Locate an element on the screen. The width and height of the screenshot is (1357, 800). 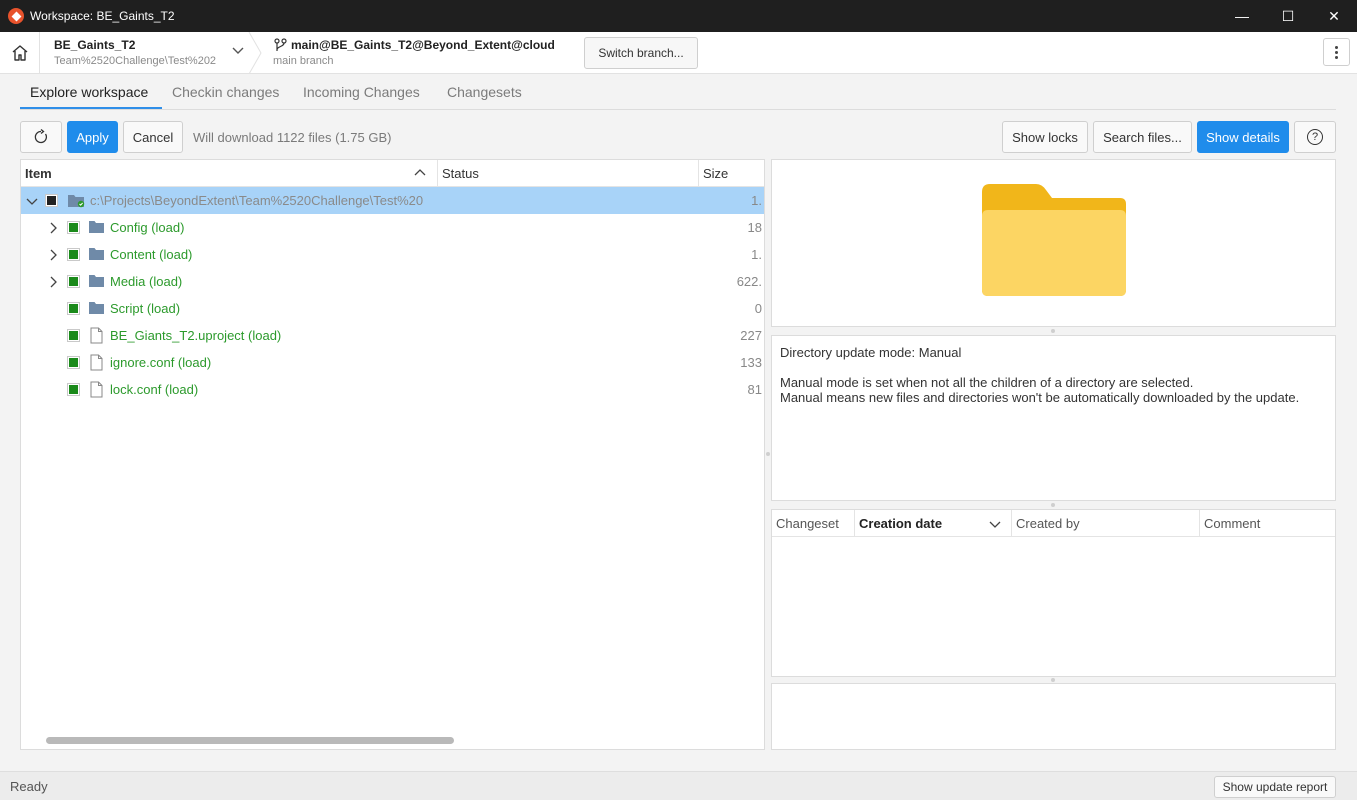
close-icon: ✕ is located at coordinates (1334, 15).